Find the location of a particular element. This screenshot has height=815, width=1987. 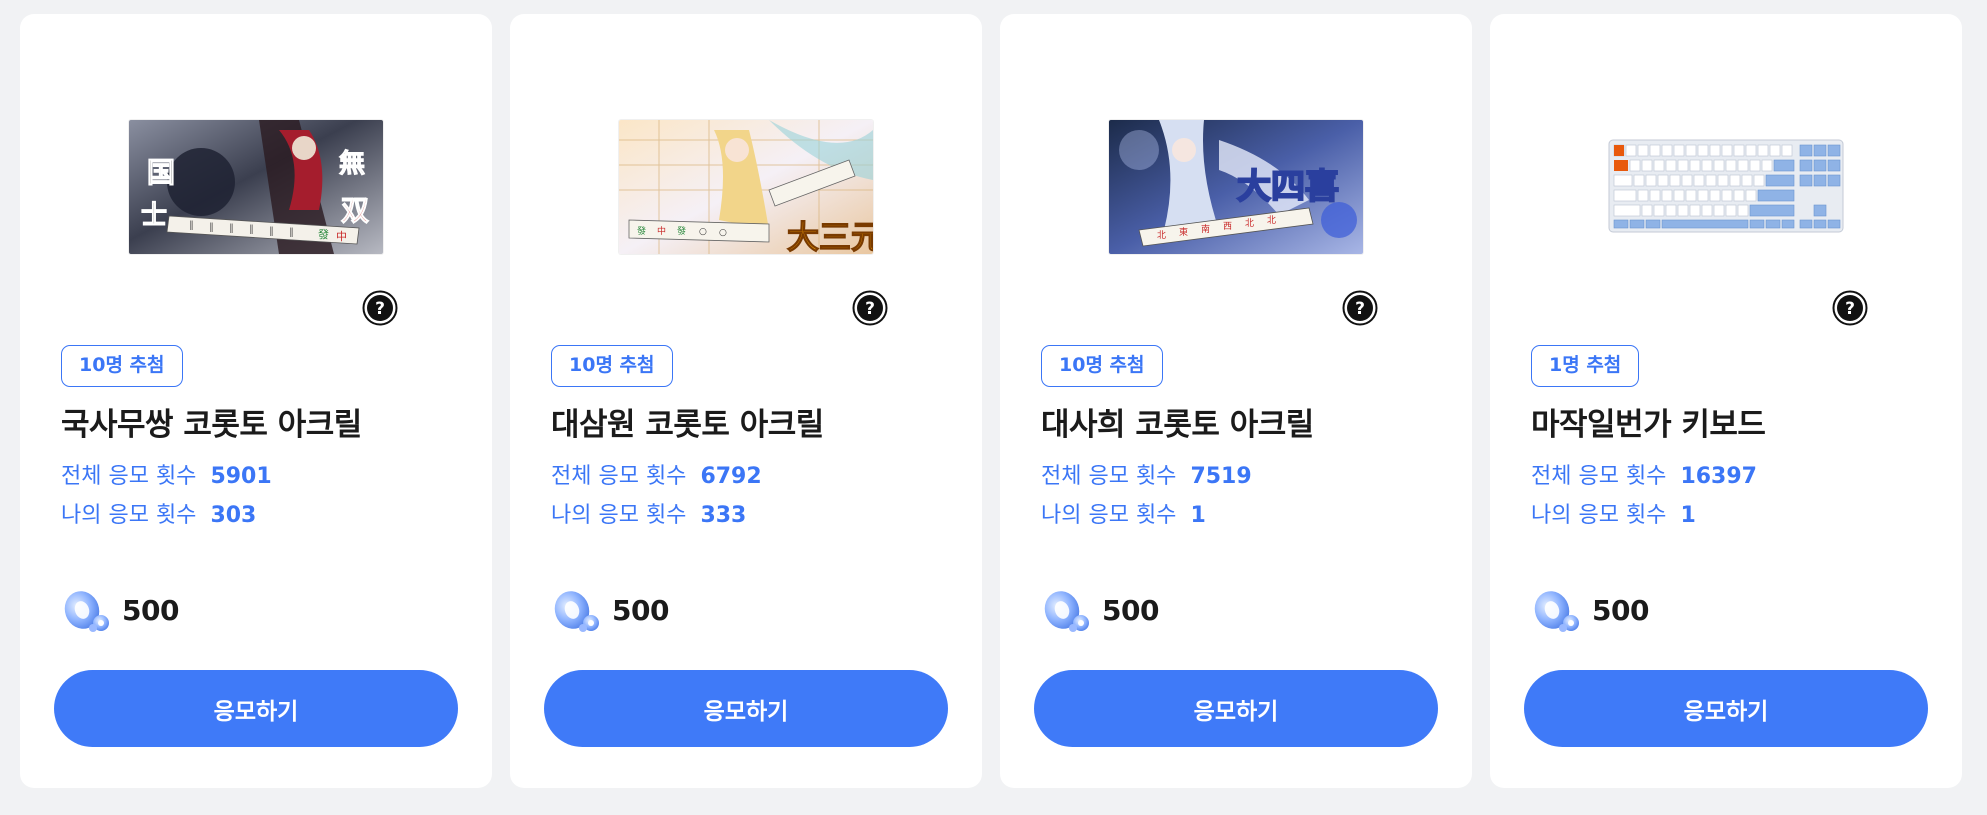

svg-text: 大三元 is located at coordinates (830, 236).